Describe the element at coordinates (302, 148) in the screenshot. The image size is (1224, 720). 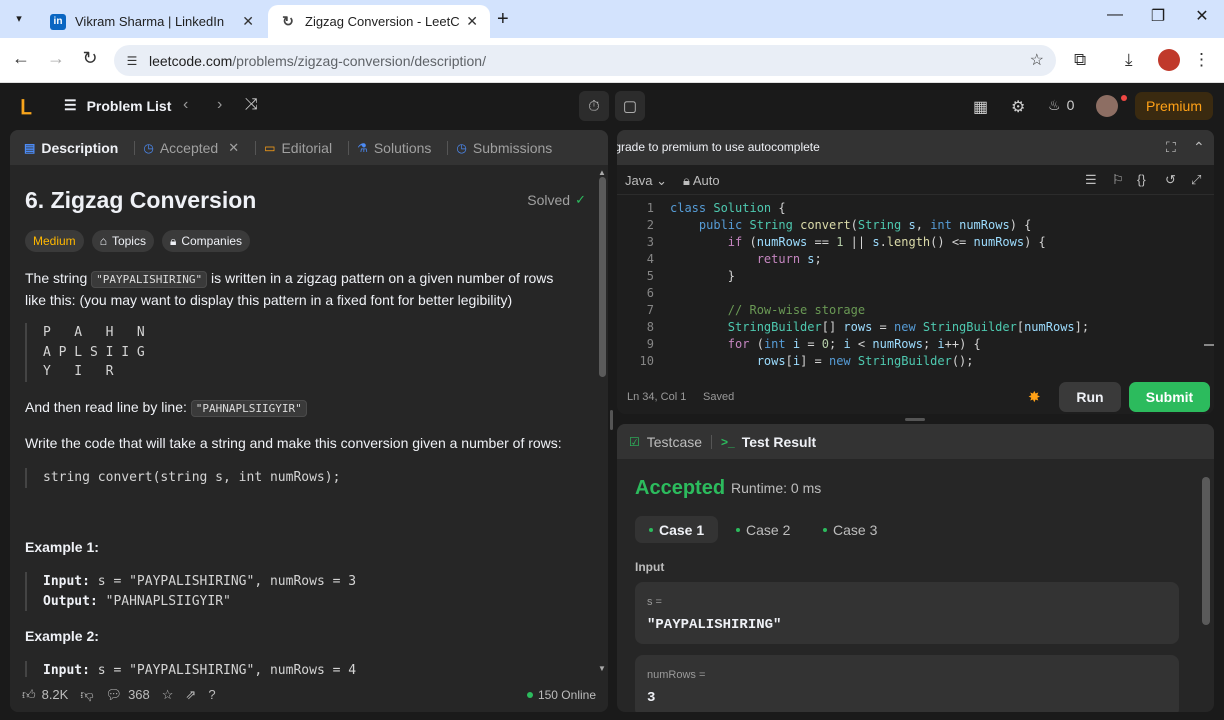
I see `tab-editorial: ▭ Editorial` at that location.